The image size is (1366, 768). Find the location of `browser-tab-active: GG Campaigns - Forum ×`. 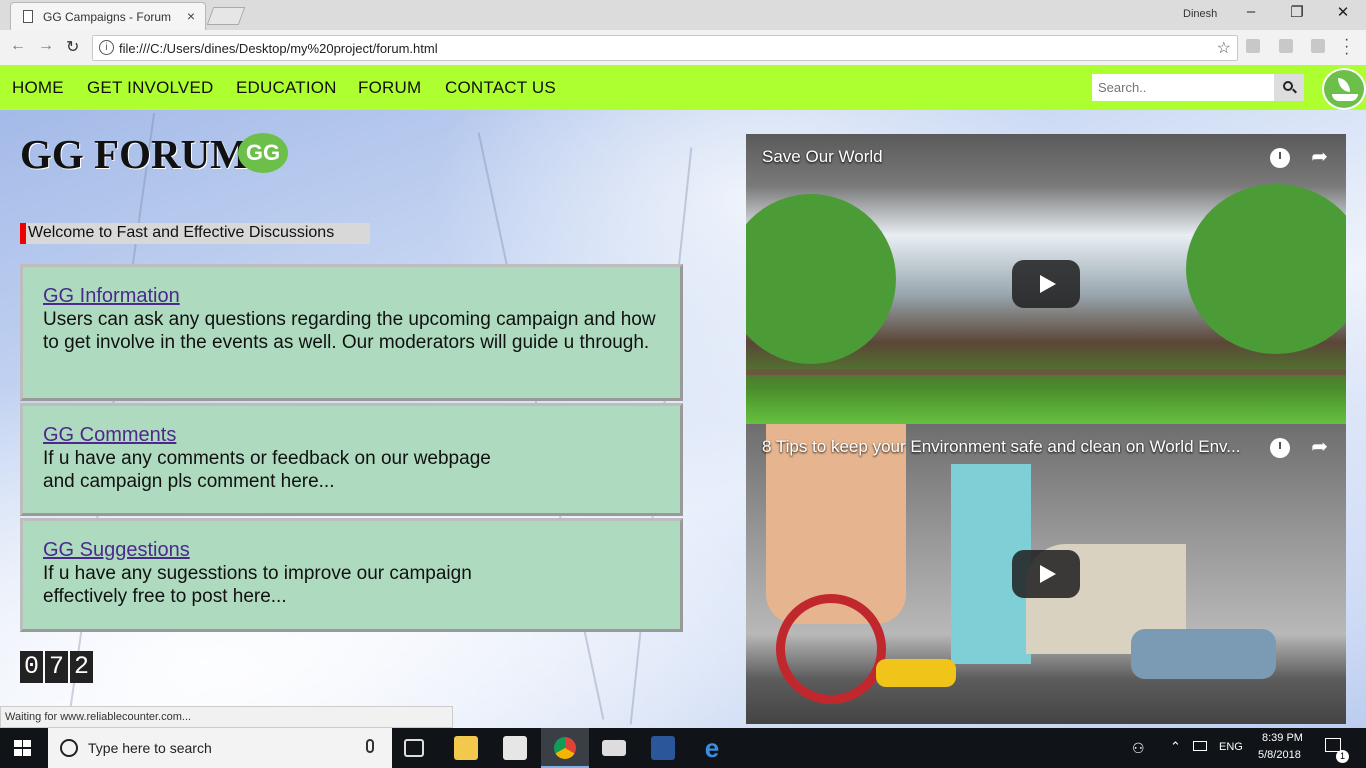

browser-tab-active: GG Campaigns - Forum × is located at coordinates (108, 16).